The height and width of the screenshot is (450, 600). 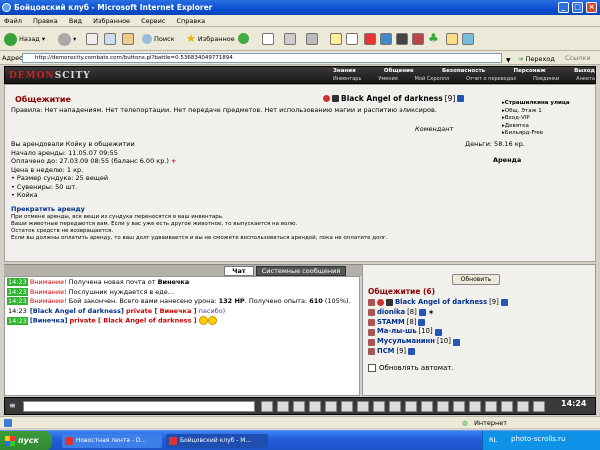 I want to click on nav-communication: Общение, so click(x=399, y=71).